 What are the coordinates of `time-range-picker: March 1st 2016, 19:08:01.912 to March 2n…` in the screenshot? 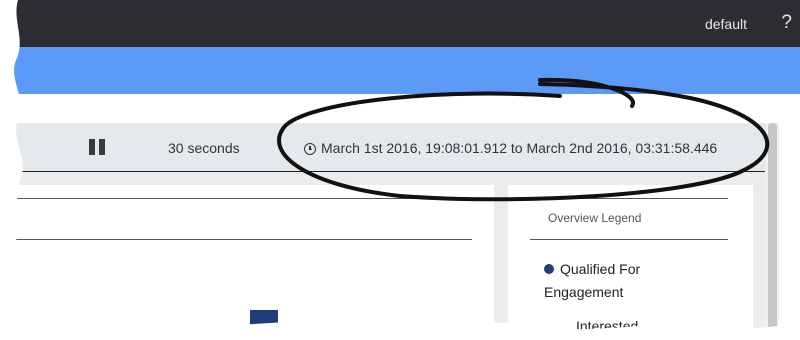 It's located at (510, 148).